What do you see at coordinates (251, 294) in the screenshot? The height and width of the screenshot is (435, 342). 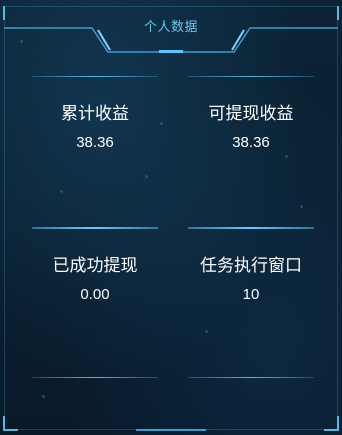 I see `stat-value: 10` at bounding box center [251, 294].